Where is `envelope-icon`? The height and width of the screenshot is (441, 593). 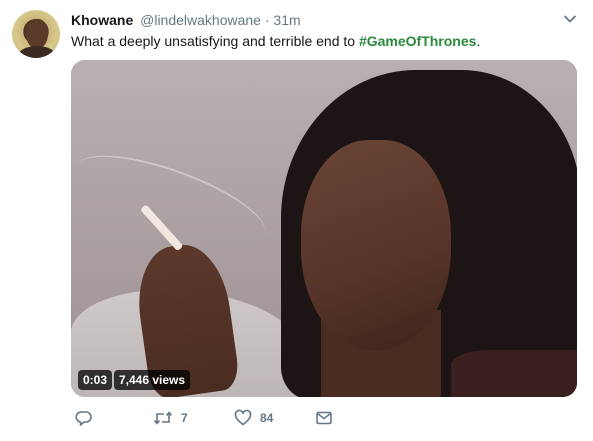
envelope-icon is located at coordinates (324, 418).